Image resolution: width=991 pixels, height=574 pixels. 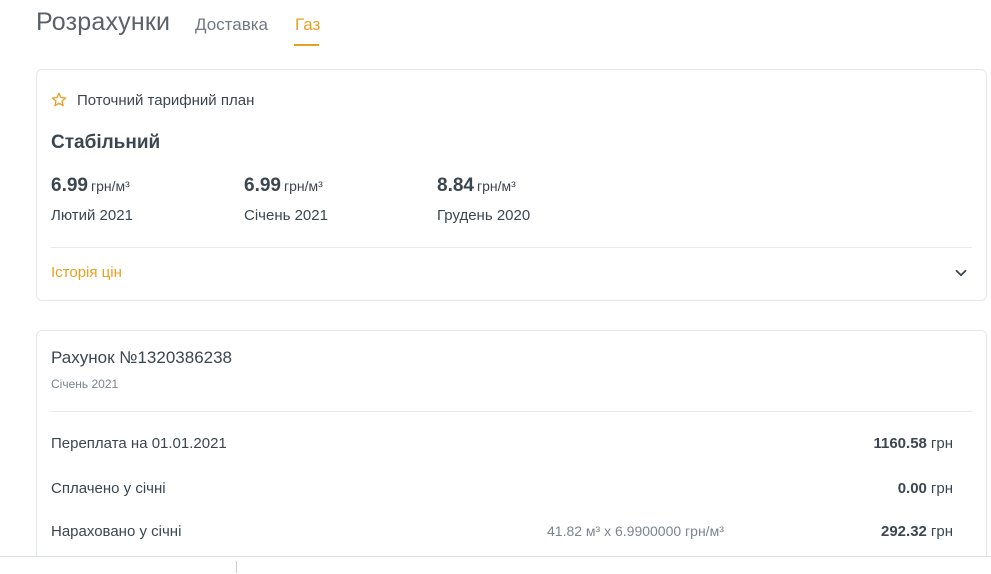 I want to click on tariff-header-label: Поточний тарифний план, so click(x=166, y=100).